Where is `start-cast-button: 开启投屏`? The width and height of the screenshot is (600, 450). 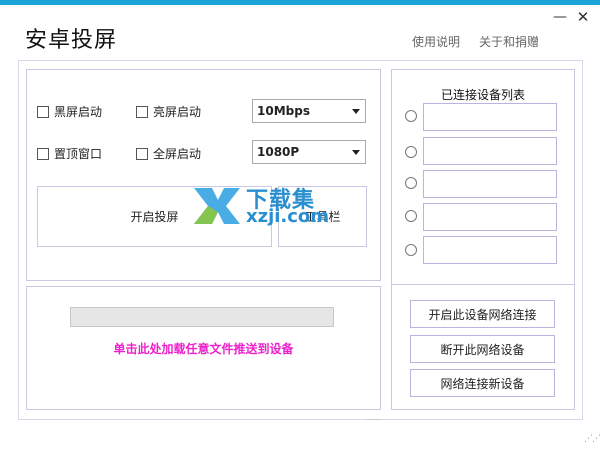
start-cast-button: 开启投屏 is located at coordinates (154, 216).